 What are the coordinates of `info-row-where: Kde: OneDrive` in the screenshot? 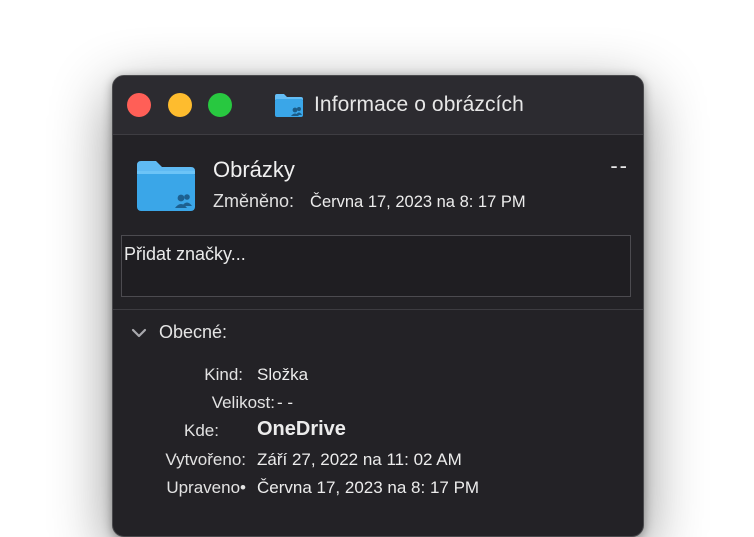 It's located at (378, 432).